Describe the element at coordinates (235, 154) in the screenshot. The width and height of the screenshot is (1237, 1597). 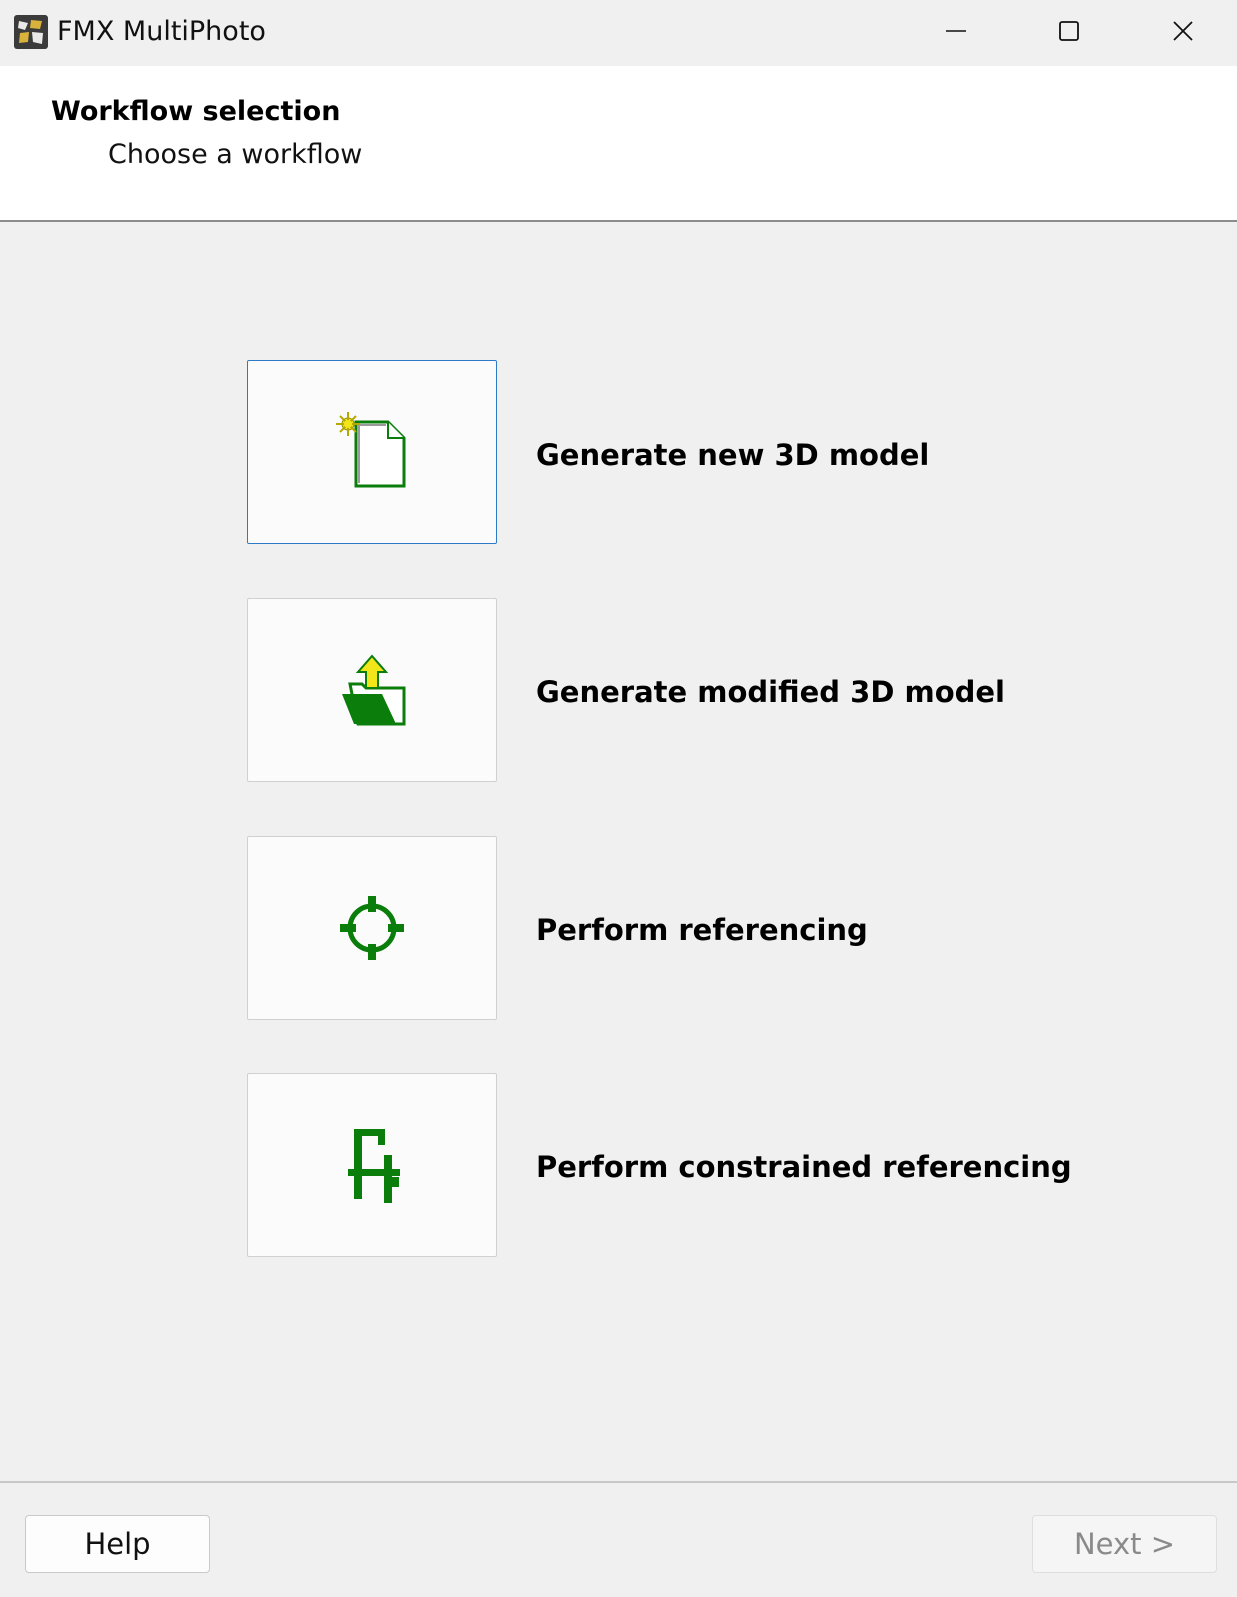
I see `page-subtitle: Choose a workflow` at that location.